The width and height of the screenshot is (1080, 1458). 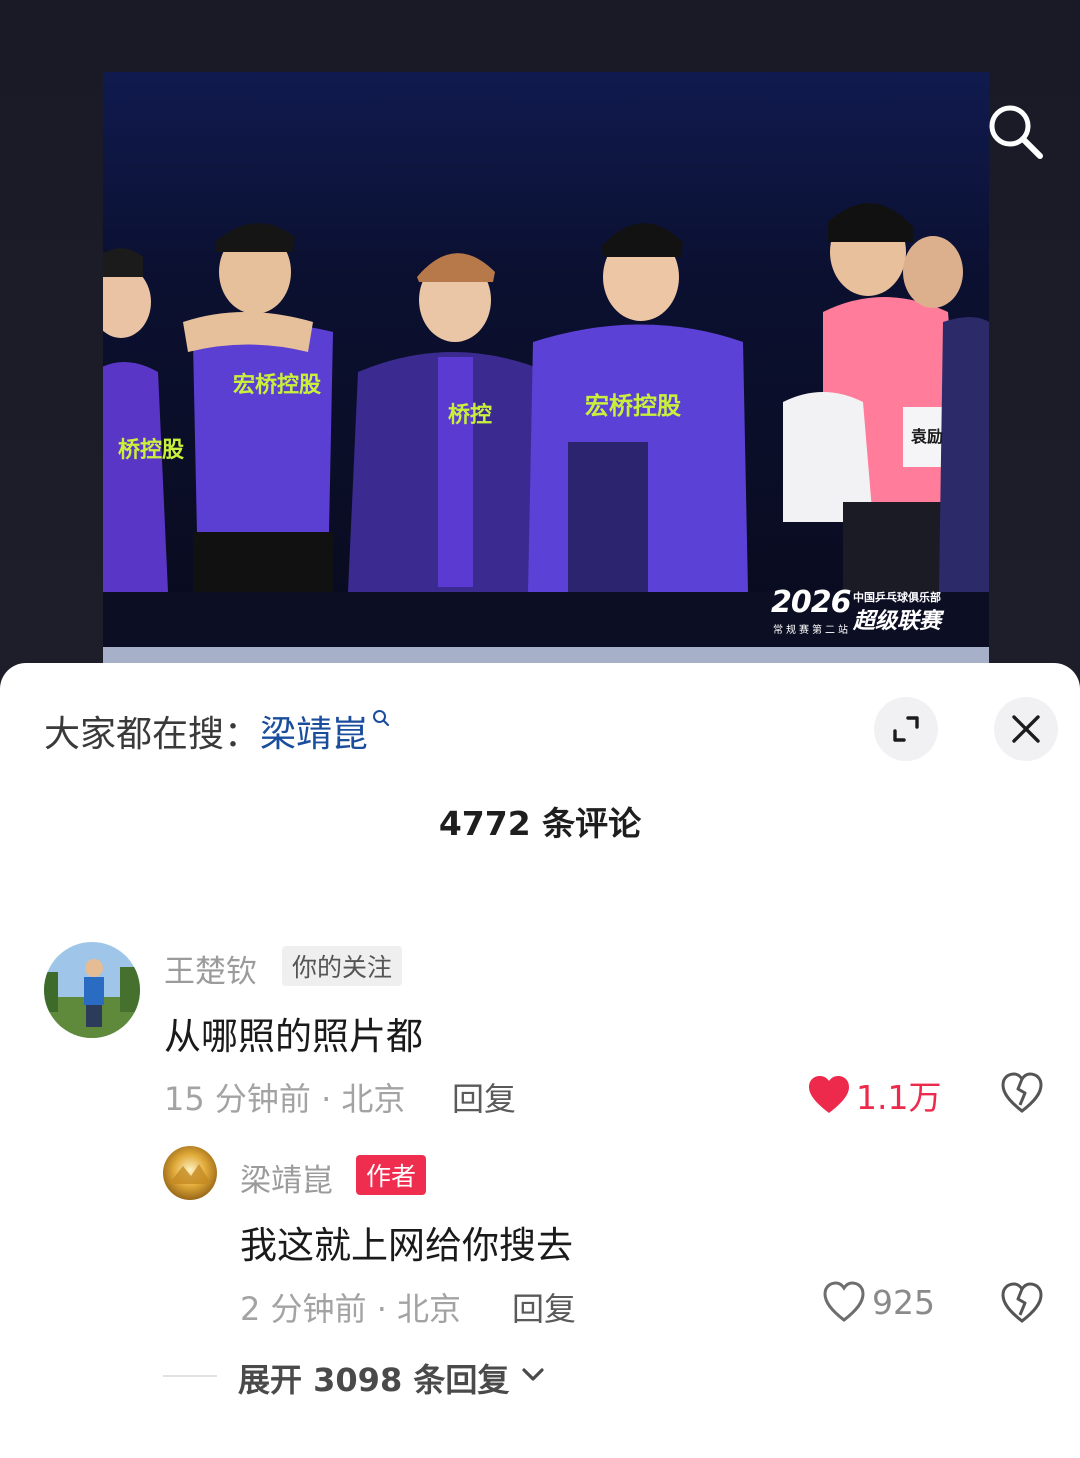 What do you see at coordinates (190, 1376) in the screenshot?
I see `divider` at bounding box center [190, 1376].